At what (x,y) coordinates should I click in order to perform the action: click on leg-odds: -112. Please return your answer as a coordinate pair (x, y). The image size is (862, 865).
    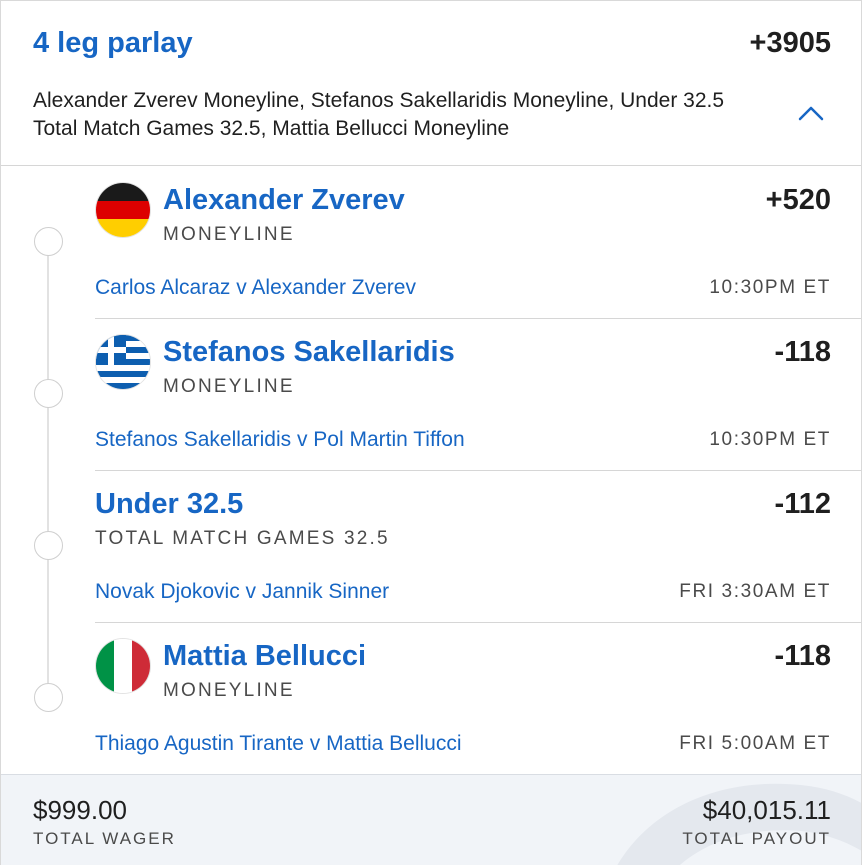
    Looking at the image, I should click on (802, 504).